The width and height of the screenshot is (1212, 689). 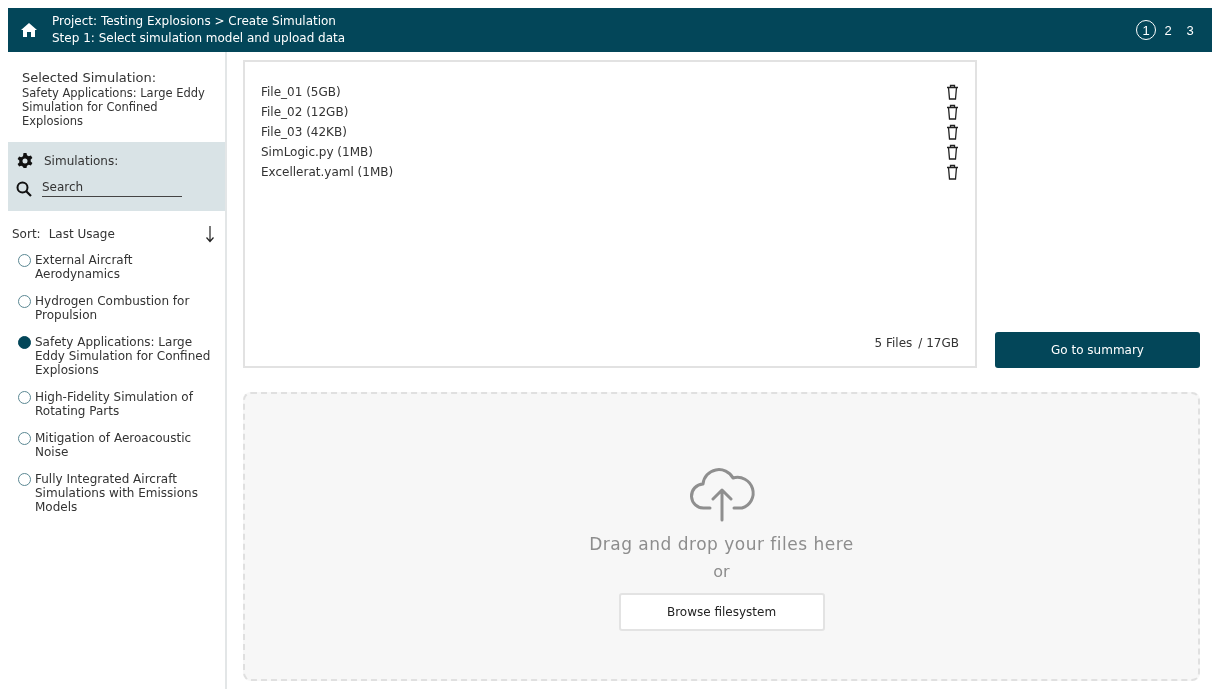 I want to click on gear-icon, so click(x=25, y=161).